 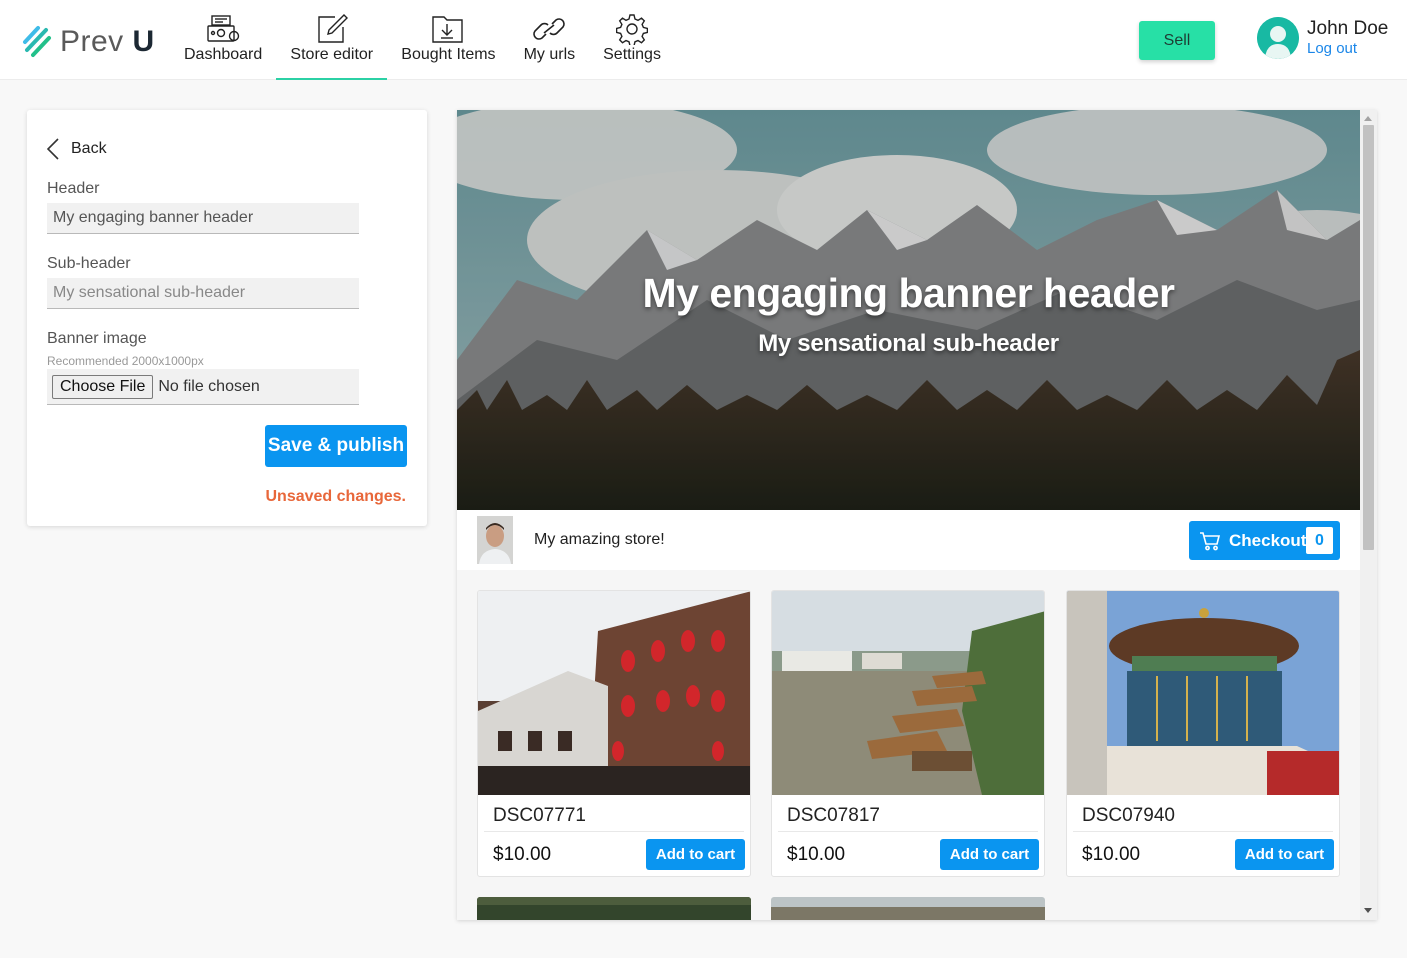 I want to click on store-info-bar: My amazing store! Checkout 0, so click(x=908, y=540).